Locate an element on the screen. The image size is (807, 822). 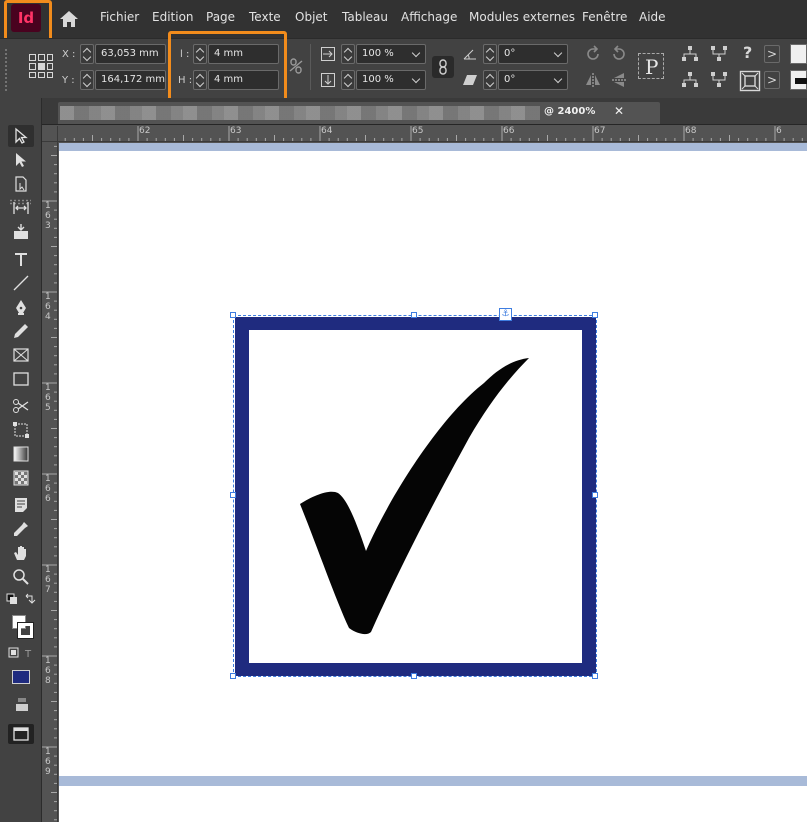
scale-y-stepper is located at coordinates (348, 80).